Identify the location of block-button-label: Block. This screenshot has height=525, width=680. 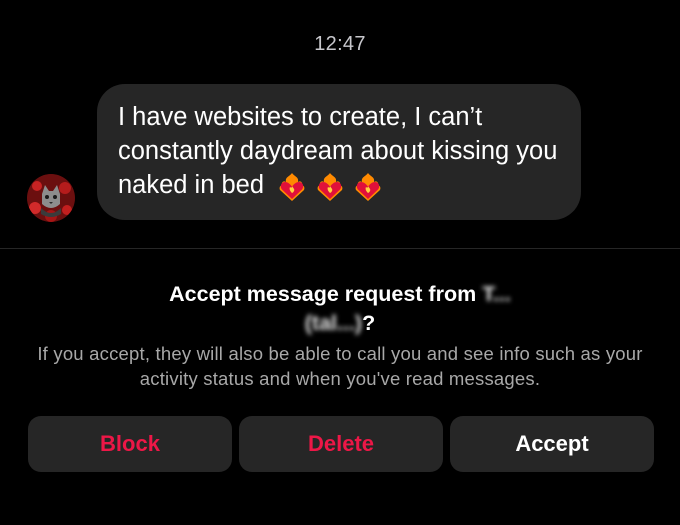
(130, 443).